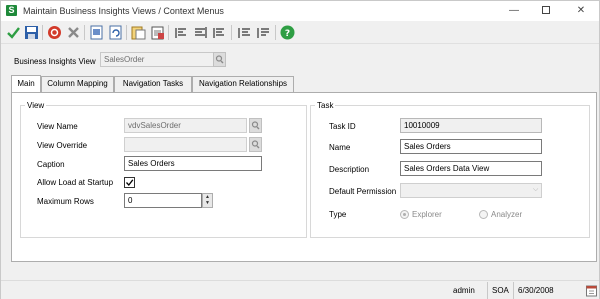 The image size is (600, 299). I want to click on caption-input: Sales Orders, so click(193, 163).